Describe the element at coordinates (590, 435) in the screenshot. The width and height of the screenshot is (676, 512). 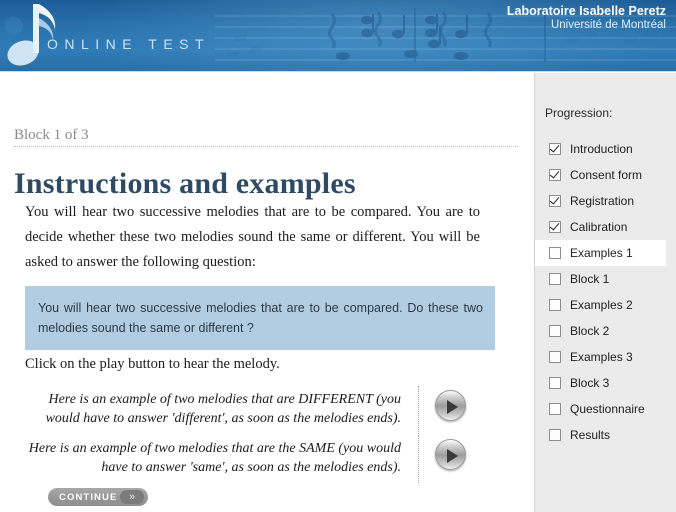
I see `sidebar-item-label: Results` at that location.